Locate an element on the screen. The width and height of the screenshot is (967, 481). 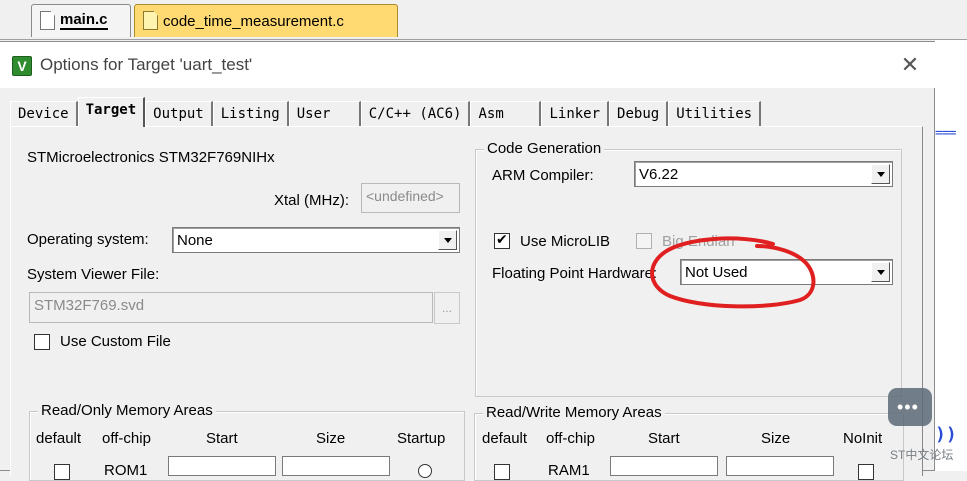
compiler-value: V6.22 is located at coordinates (659, 174).